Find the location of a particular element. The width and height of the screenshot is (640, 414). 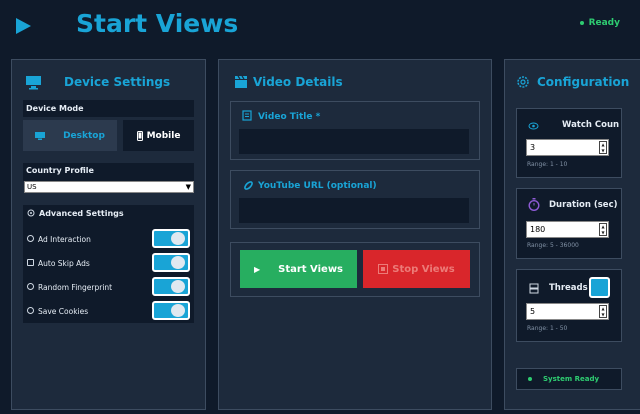

play-small-icon: ▶ is located at coordinates (257, 269).